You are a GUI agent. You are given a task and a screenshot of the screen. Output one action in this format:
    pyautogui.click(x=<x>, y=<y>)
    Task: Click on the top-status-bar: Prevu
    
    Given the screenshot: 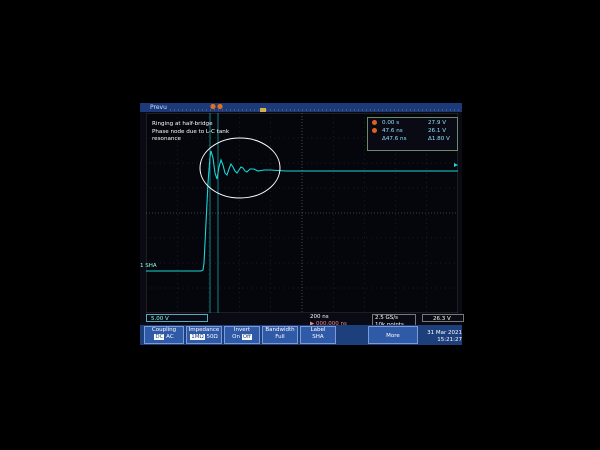 What is the action you would take?
    pyautogui.click(x=301, y=107)
    